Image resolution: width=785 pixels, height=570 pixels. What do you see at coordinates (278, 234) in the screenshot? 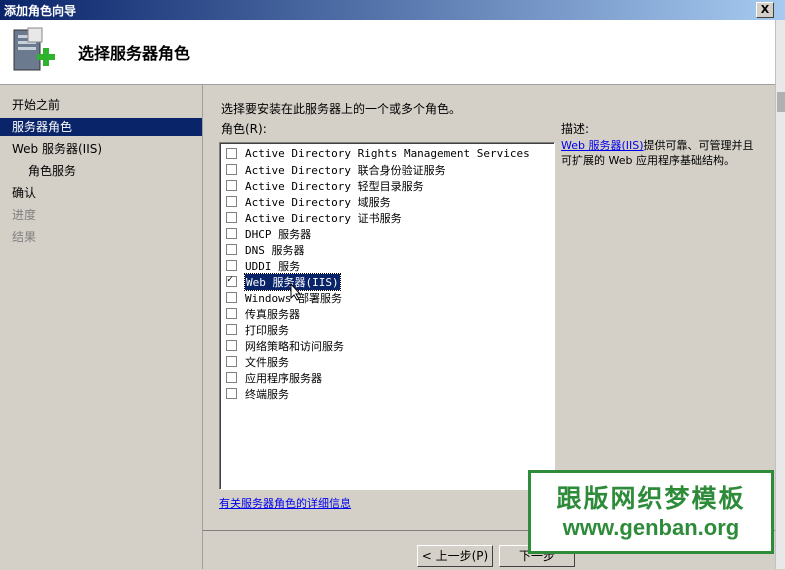
I see `role-label: DHCP 服务器` at bounding box center [278, 234].